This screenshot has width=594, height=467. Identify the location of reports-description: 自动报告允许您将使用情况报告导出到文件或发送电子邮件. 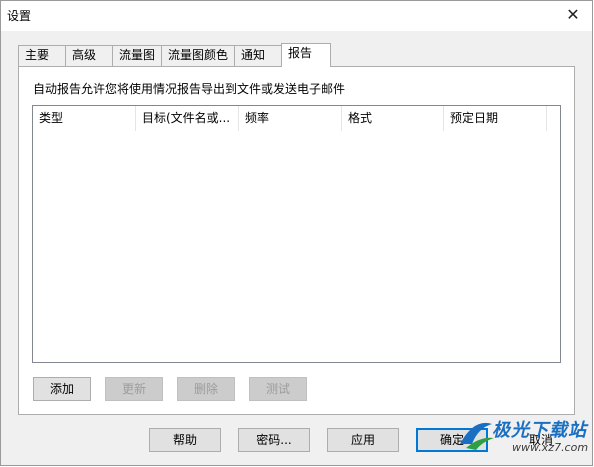
(189, 89).